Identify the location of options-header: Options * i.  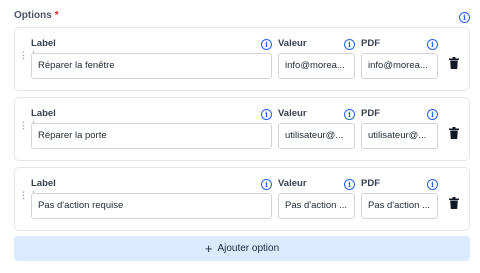
(242, 17).